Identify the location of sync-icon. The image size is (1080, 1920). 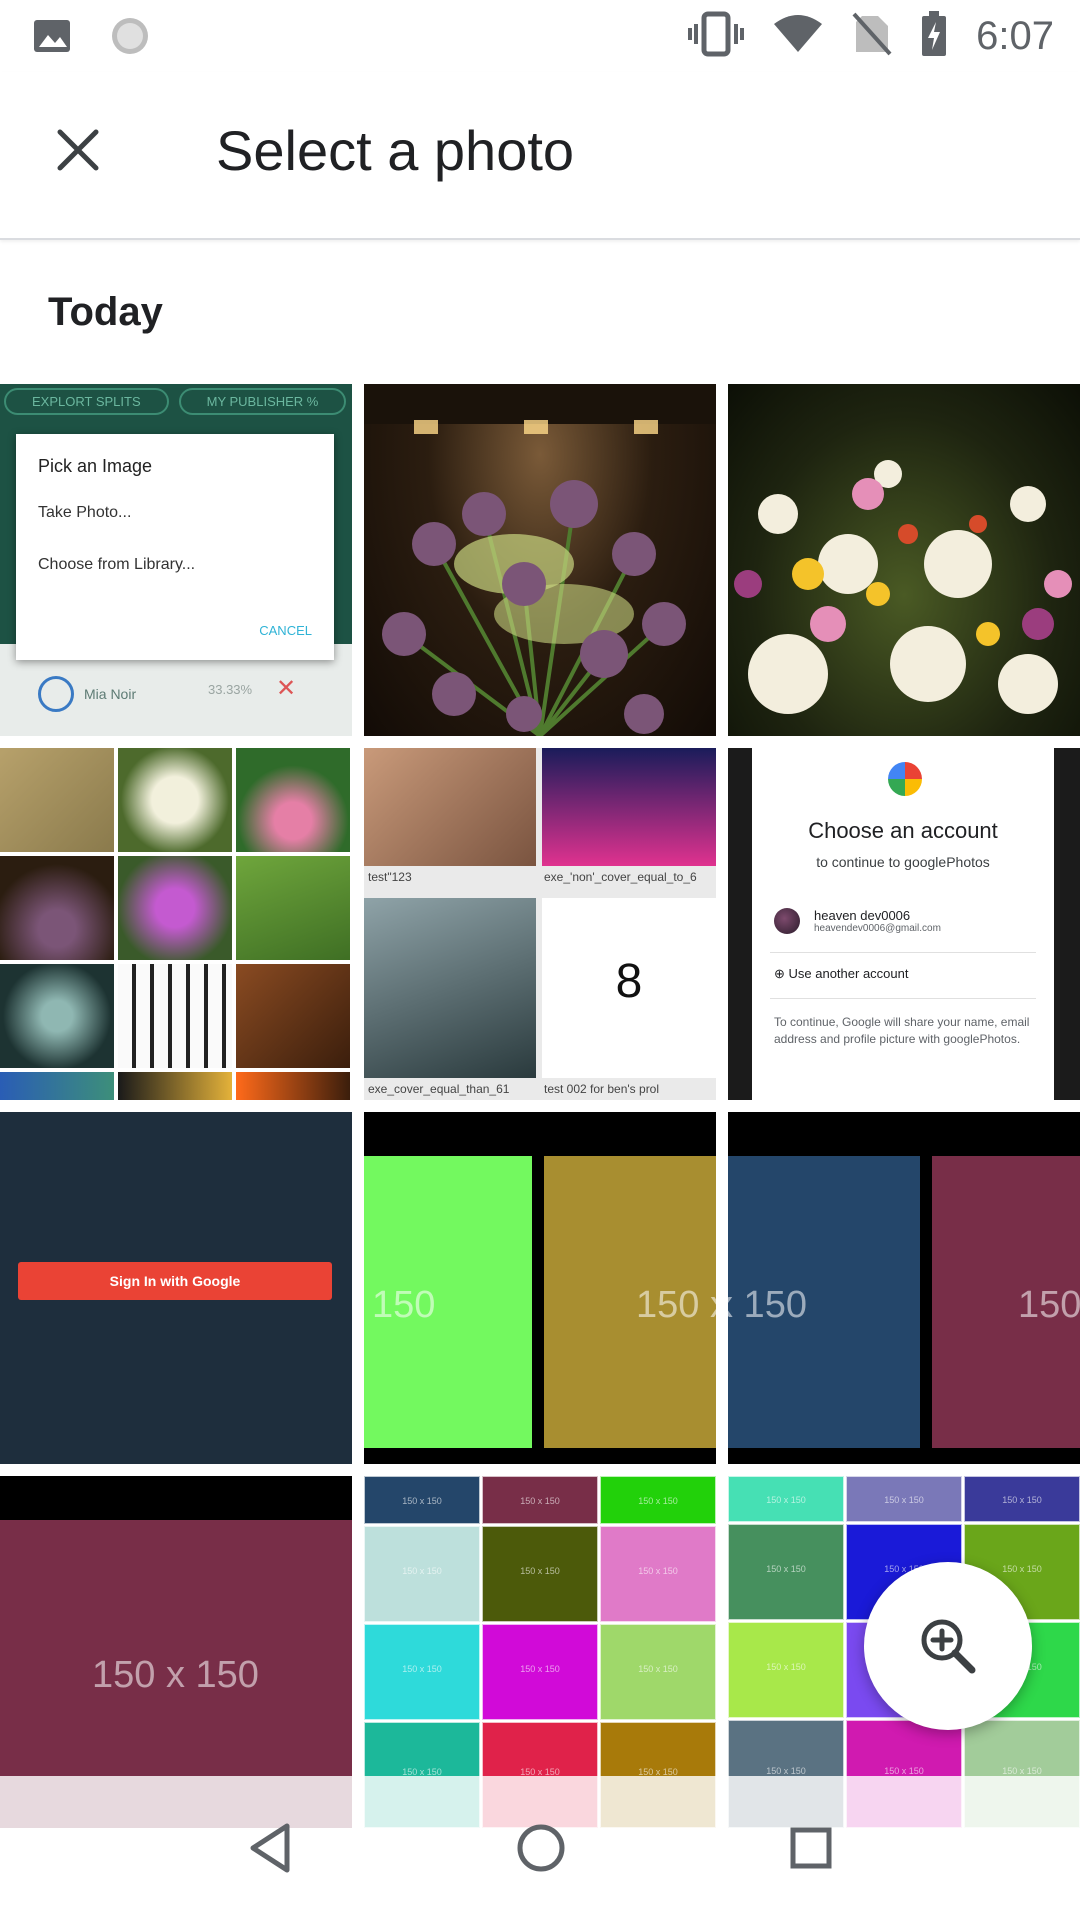
(130, 38).